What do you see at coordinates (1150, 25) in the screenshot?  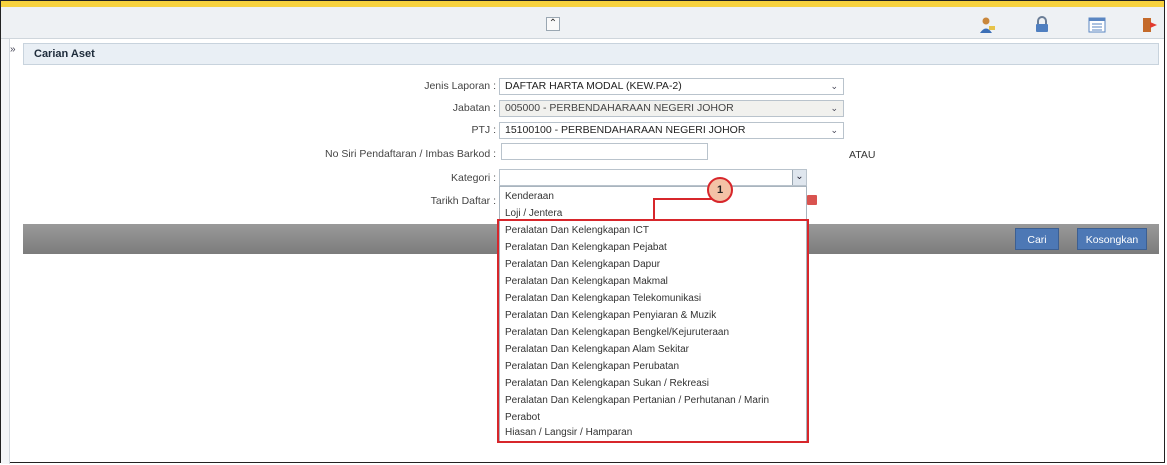 I see `exit-icon` at bounding box center [1150, 25].